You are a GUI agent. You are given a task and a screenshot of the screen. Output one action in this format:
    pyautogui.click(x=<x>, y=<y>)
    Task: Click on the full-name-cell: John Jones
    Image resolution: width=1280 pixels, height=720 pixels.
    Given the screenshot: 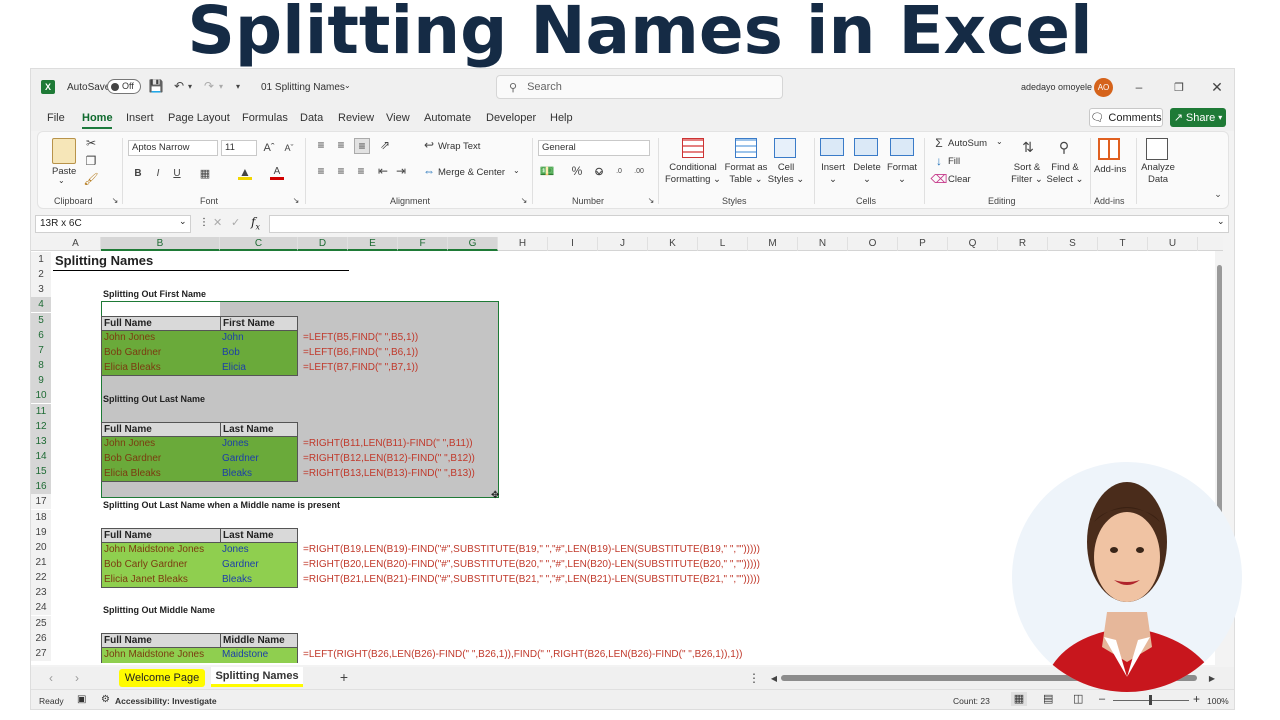 What is the action you would take?
    pyautogui.click(x=161, y=444)
    